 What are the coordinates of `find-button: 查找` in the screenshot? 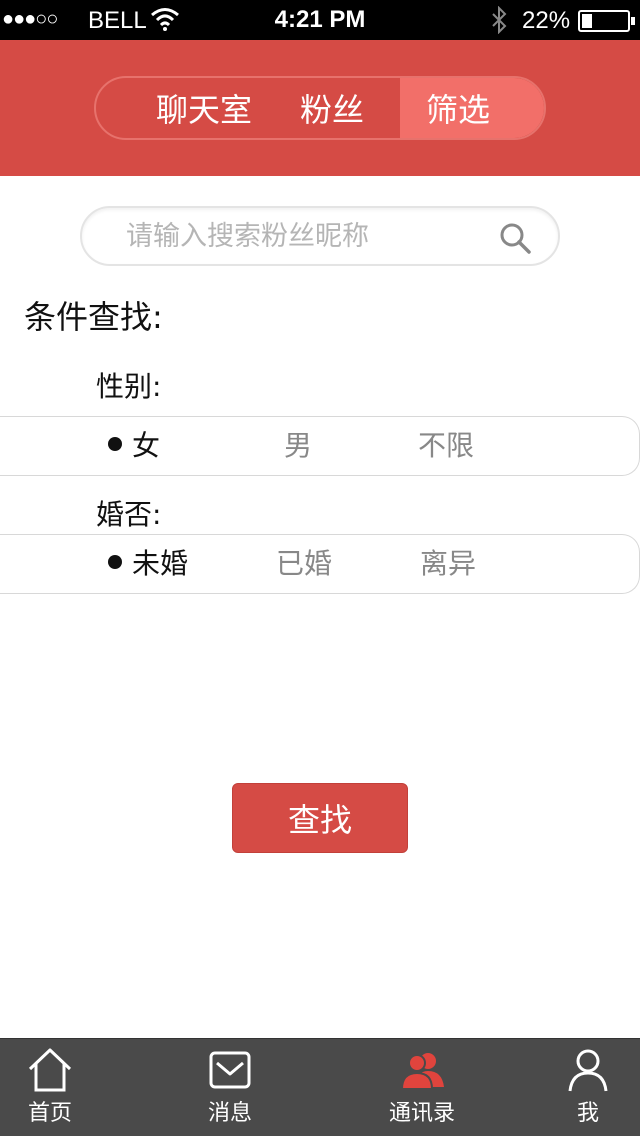 It's located at (320, 818).